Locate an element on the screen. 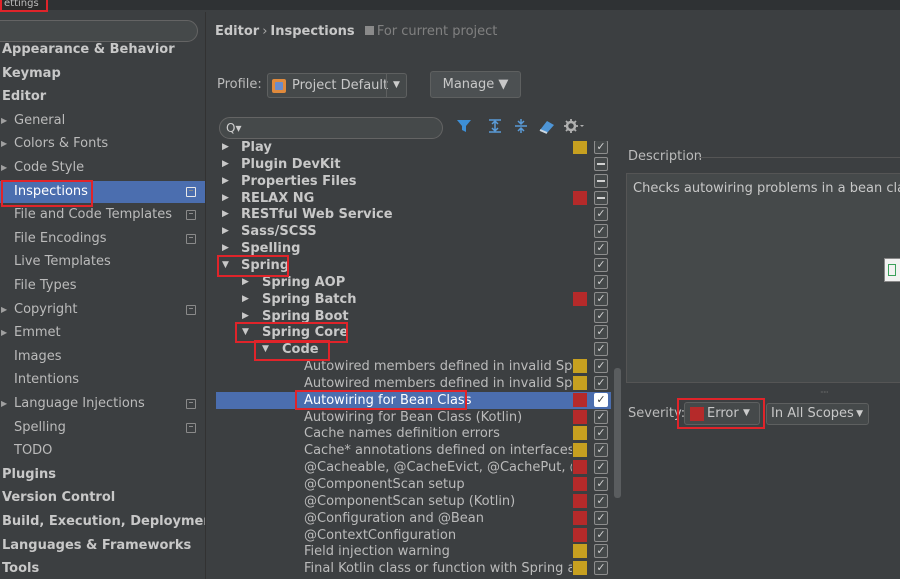 The width and height of the screenshot is (900, 579). inspection-search-input: Q▾ is located at coordinates (331, 128).